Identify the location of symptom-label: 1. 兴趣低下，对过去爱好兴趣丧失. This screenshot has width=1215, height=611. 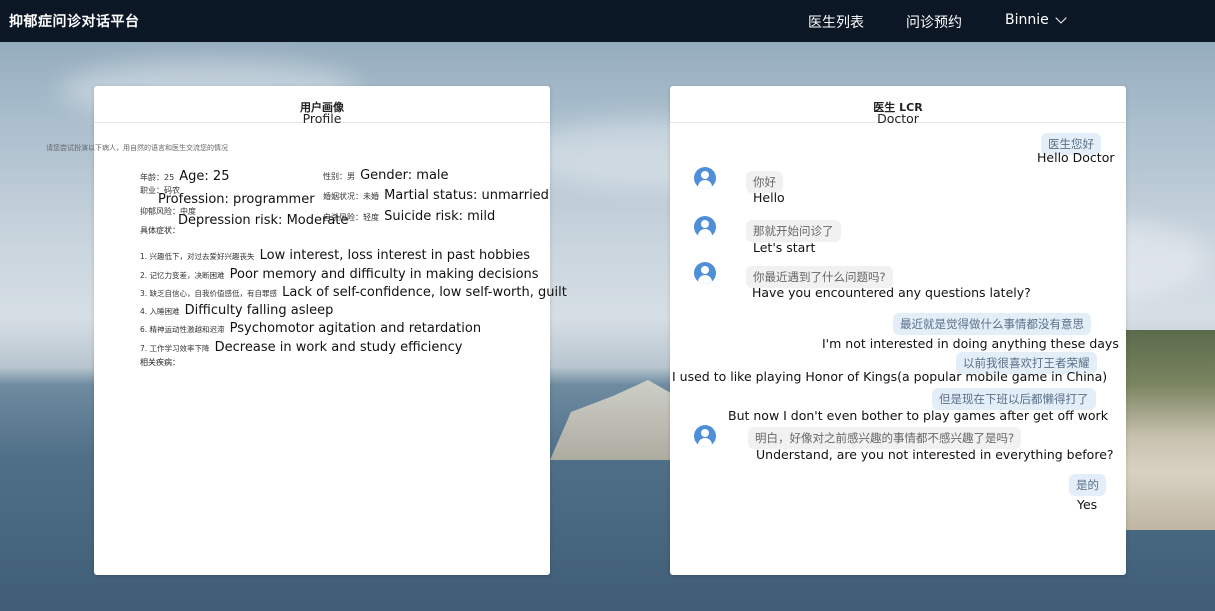
(197, 256).